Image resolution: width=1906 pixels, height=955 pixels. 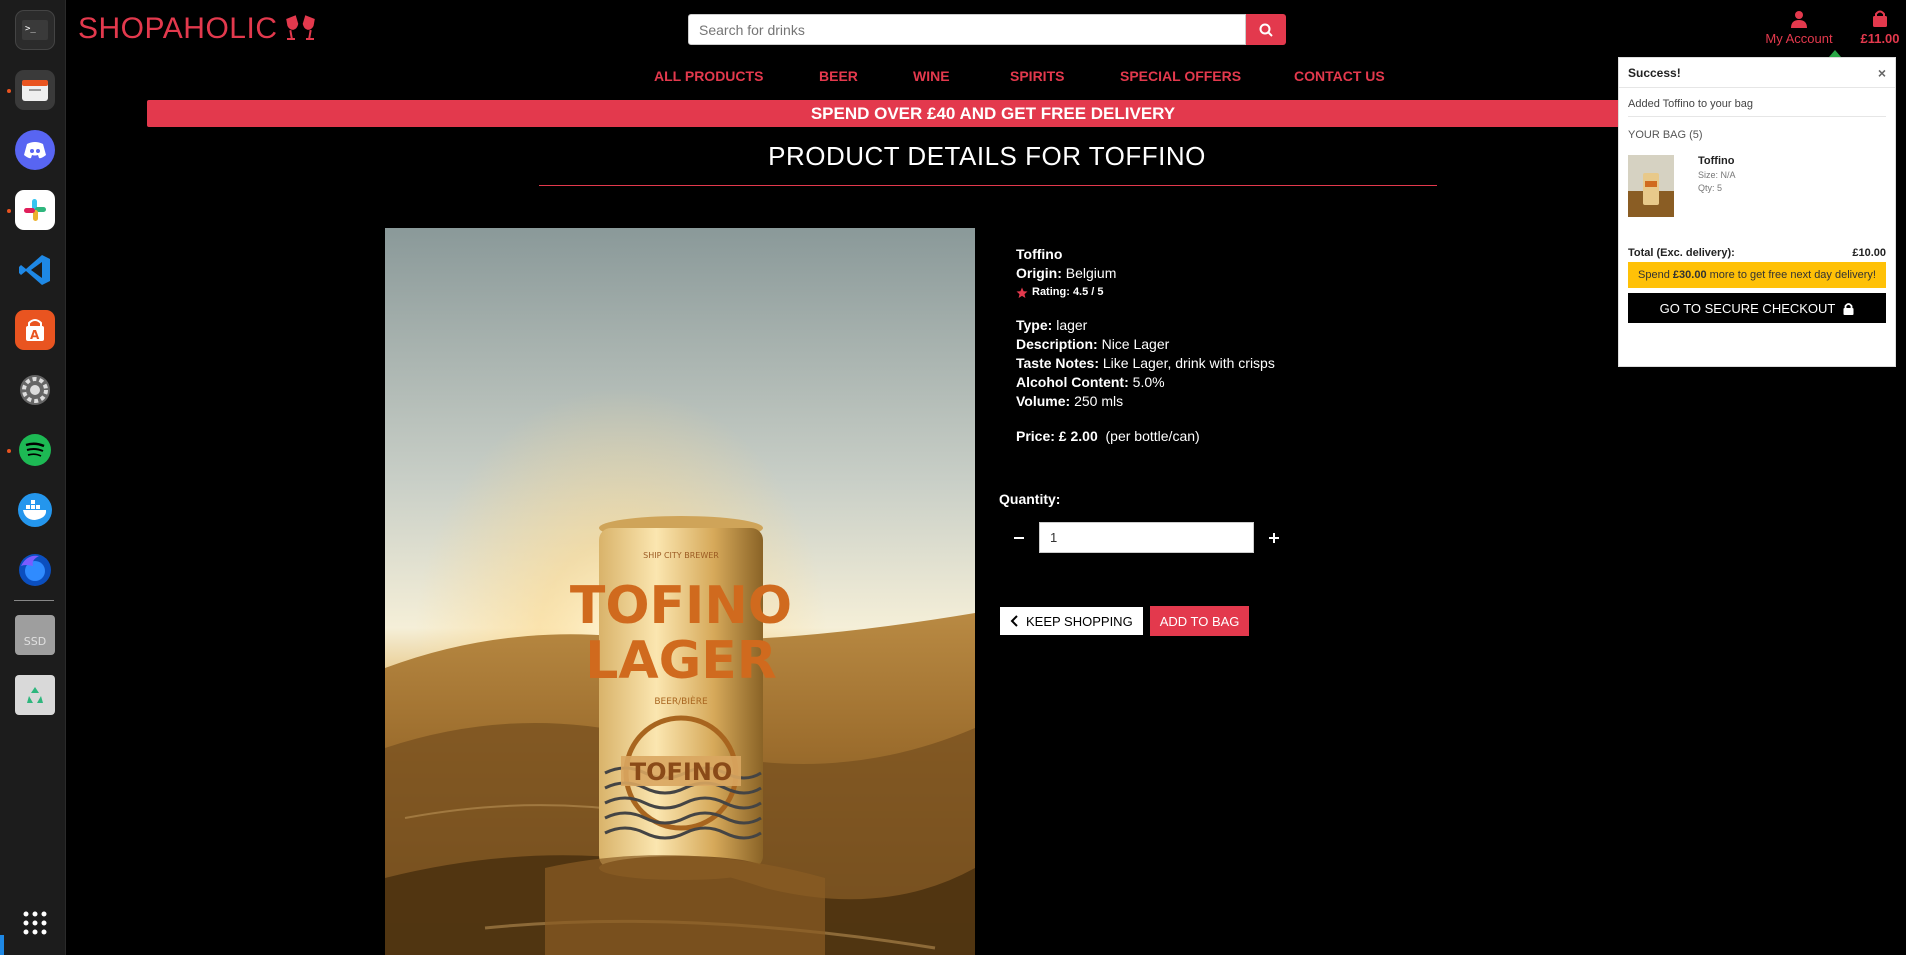 What do you see at coordinates (1057, 344) in the screenshot?
I see `description-label: Description:` at bounding box center [1057, 344].